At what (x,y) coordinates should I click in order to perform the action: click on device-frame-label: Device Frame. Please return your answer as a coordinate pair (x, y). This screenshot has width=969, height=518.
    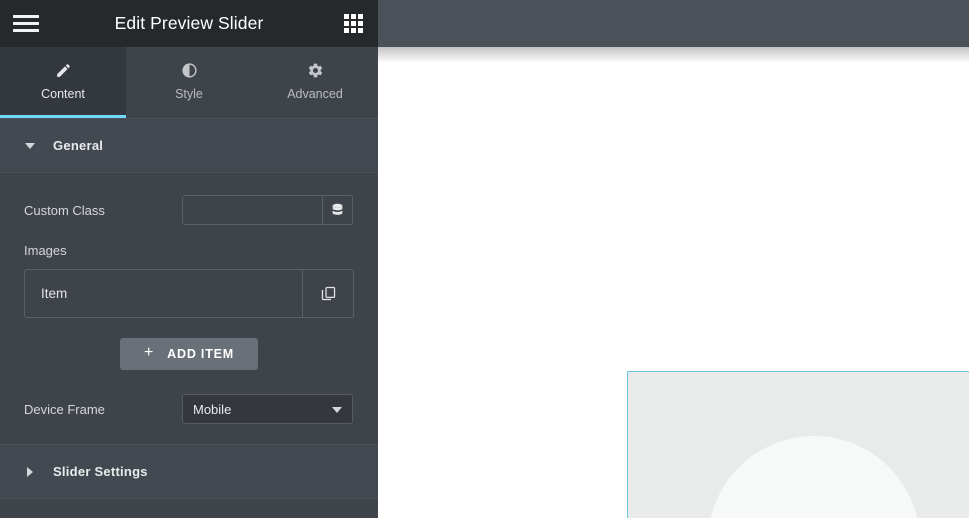
    Looking at the image, I should click on (64, 409).